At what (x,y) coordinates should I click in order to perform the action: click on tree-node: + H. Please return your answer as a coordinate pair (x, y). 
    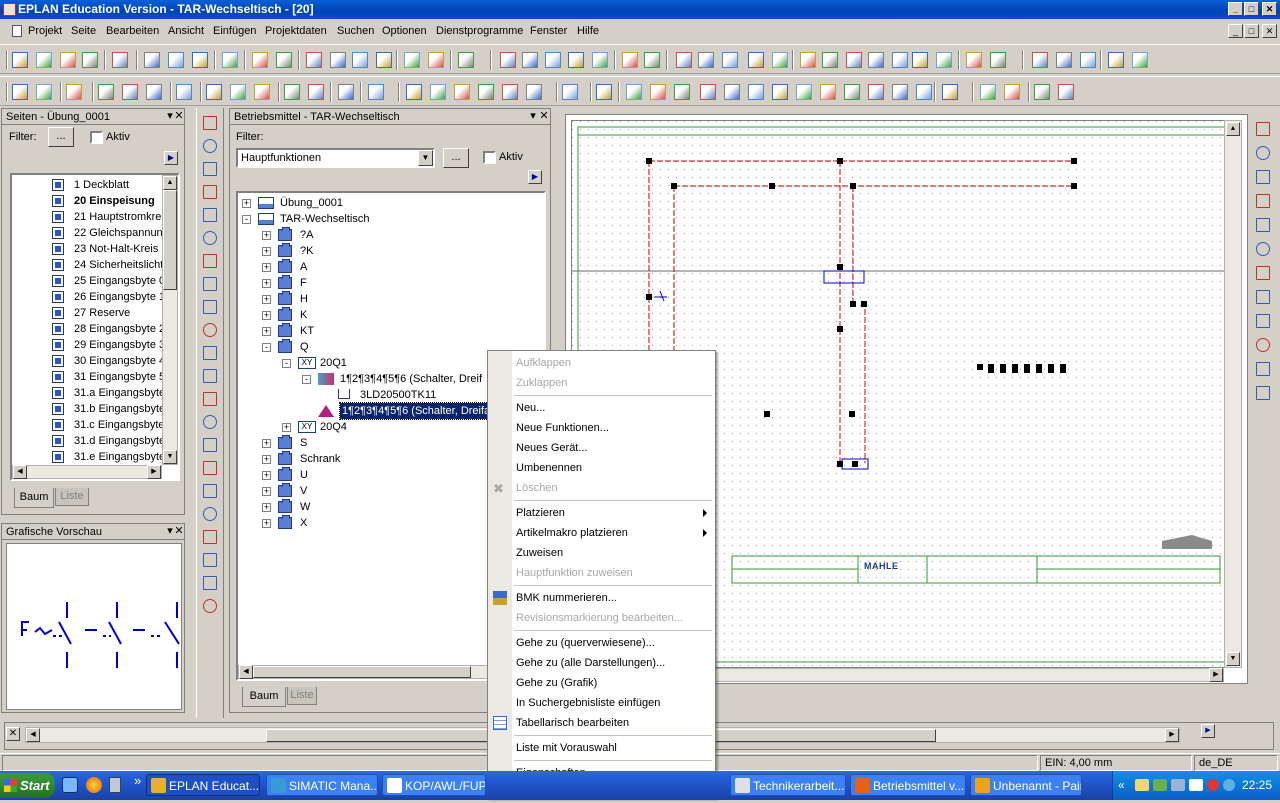
    Looking at the image, I should click on (388, 299).